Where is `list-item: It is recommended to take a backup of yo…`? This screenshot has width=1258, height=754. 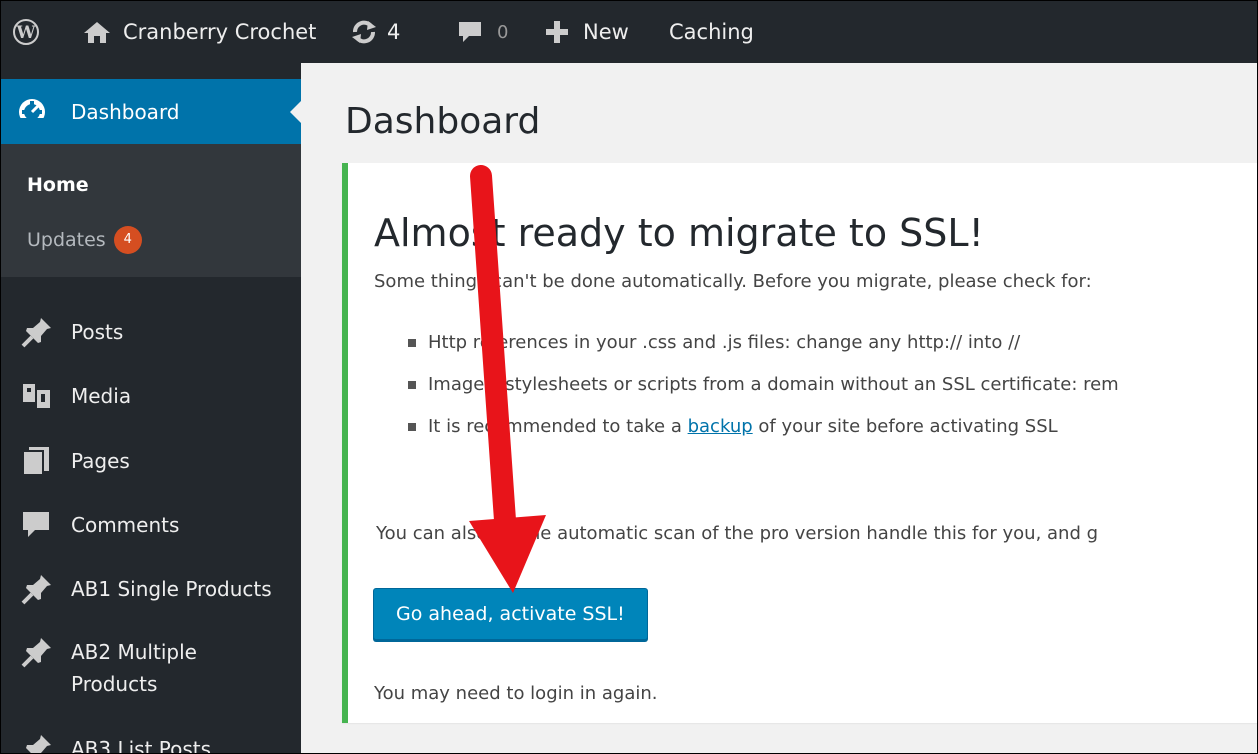 list-item: It is recommended to take a backup of yo… is located at coordinates (763, 434).